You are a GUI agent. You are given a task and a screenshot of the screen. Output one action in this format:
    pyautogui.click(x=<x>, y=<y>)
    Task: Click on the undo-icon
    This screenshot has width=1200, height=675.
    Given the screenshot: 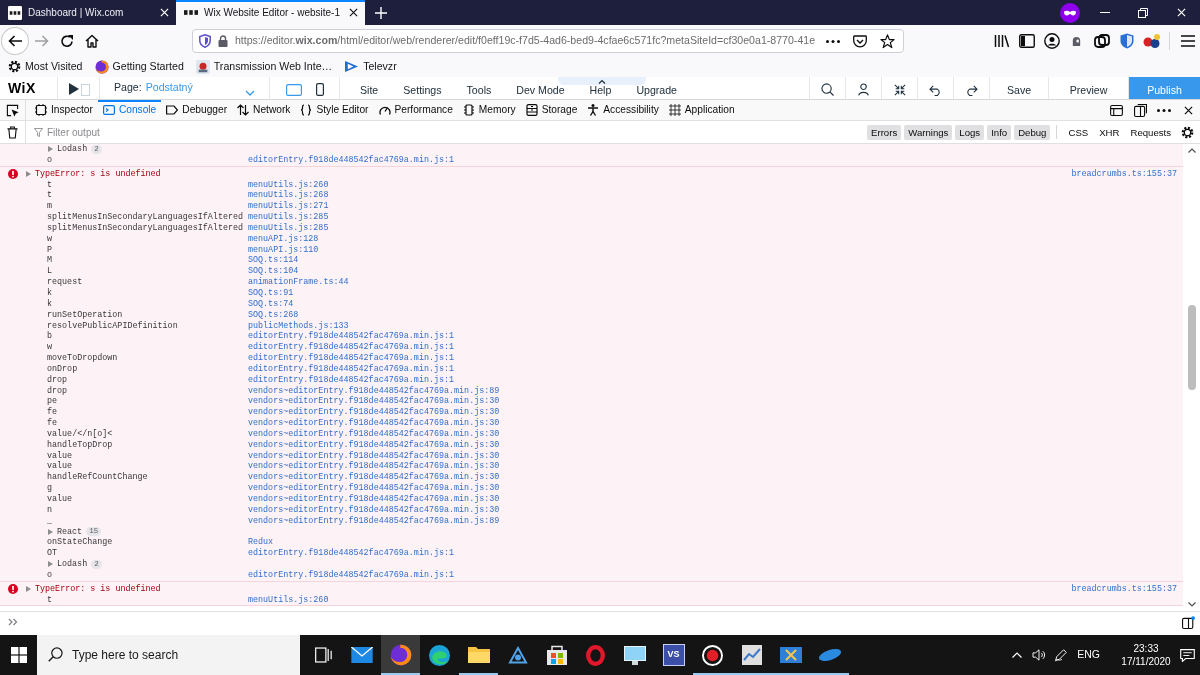 What is the action you would take?
    pyautogui.click(x=935, y=90)
    